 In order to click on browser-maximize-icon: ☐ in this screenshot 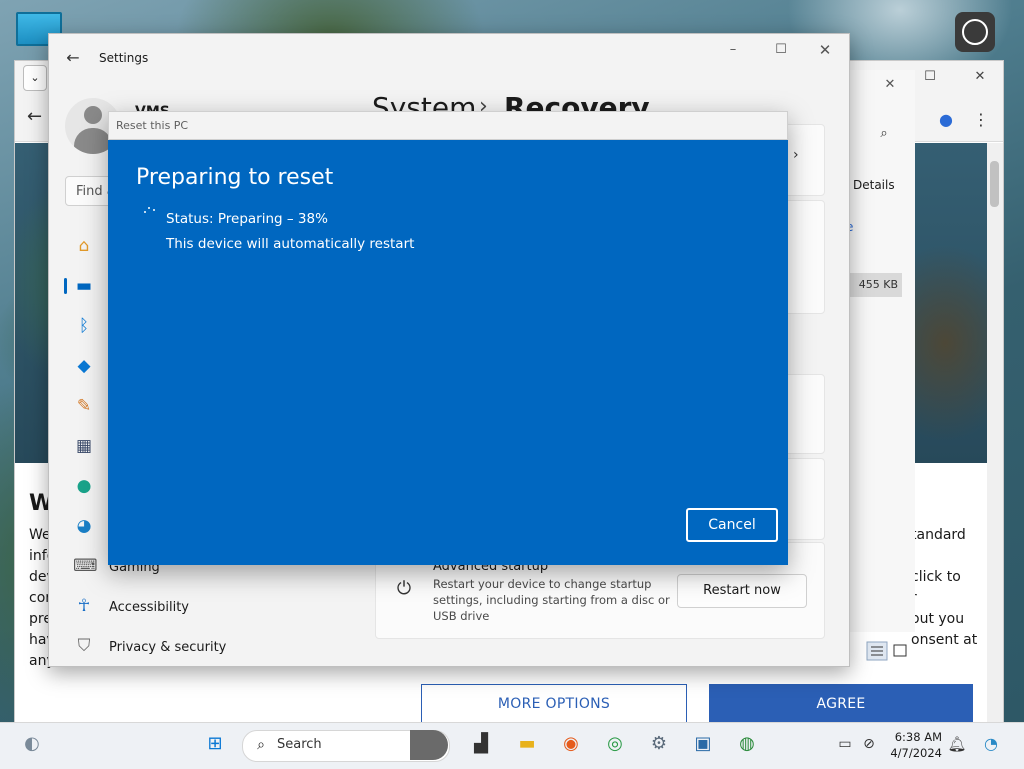, I will do `click(930, 77)`.